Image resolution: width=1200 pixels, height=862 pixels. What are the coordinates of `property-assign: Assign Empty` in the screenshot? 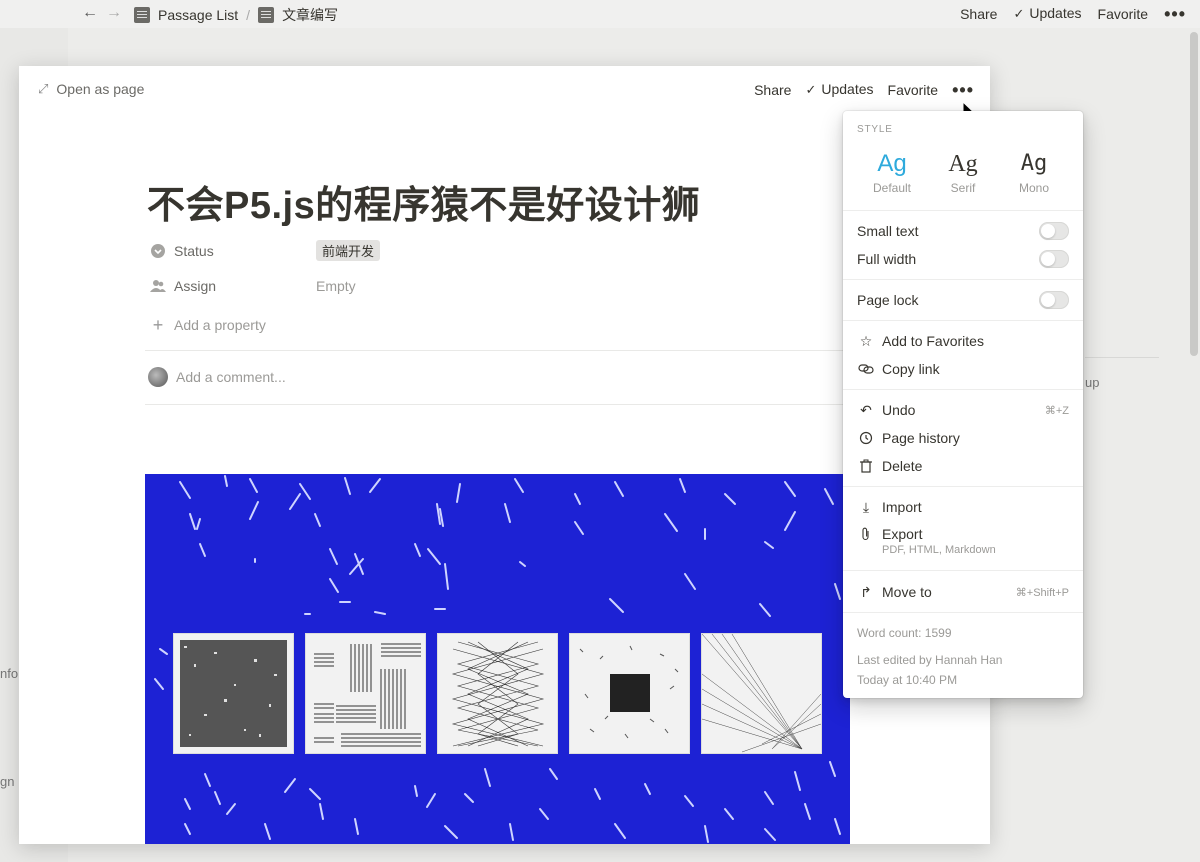 It's located at (253, 286).